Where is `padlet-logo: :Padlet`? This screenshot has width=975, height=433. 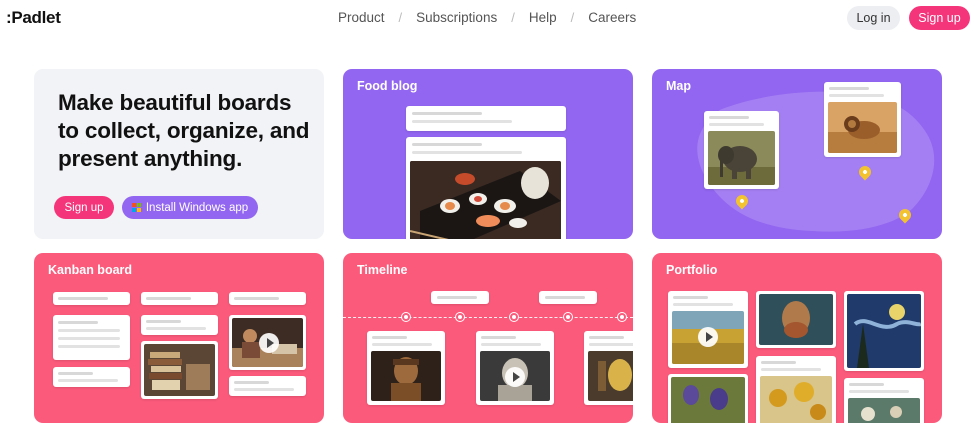
padlet-logo: :Padlet is located at coordinates (33, 18).